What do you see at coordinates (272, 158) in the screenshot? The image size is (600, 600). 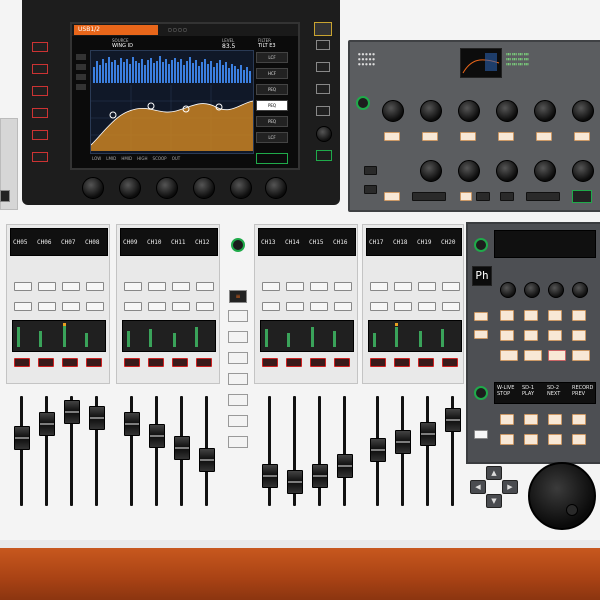 I see `side-menu-green-button` at bounding box center [272, 158].